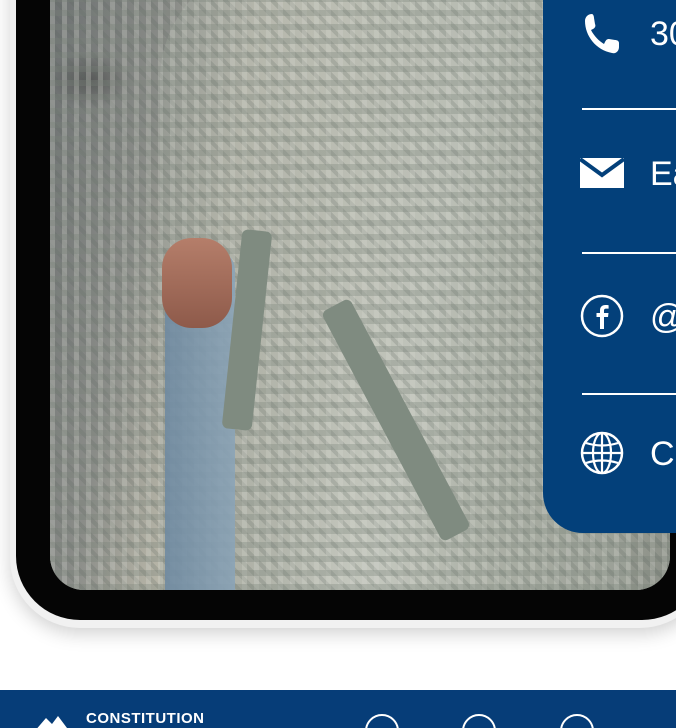 This screenshot has width=676, height=728. I want to click on contact-card: 30 Ea @, so click(609, 266).